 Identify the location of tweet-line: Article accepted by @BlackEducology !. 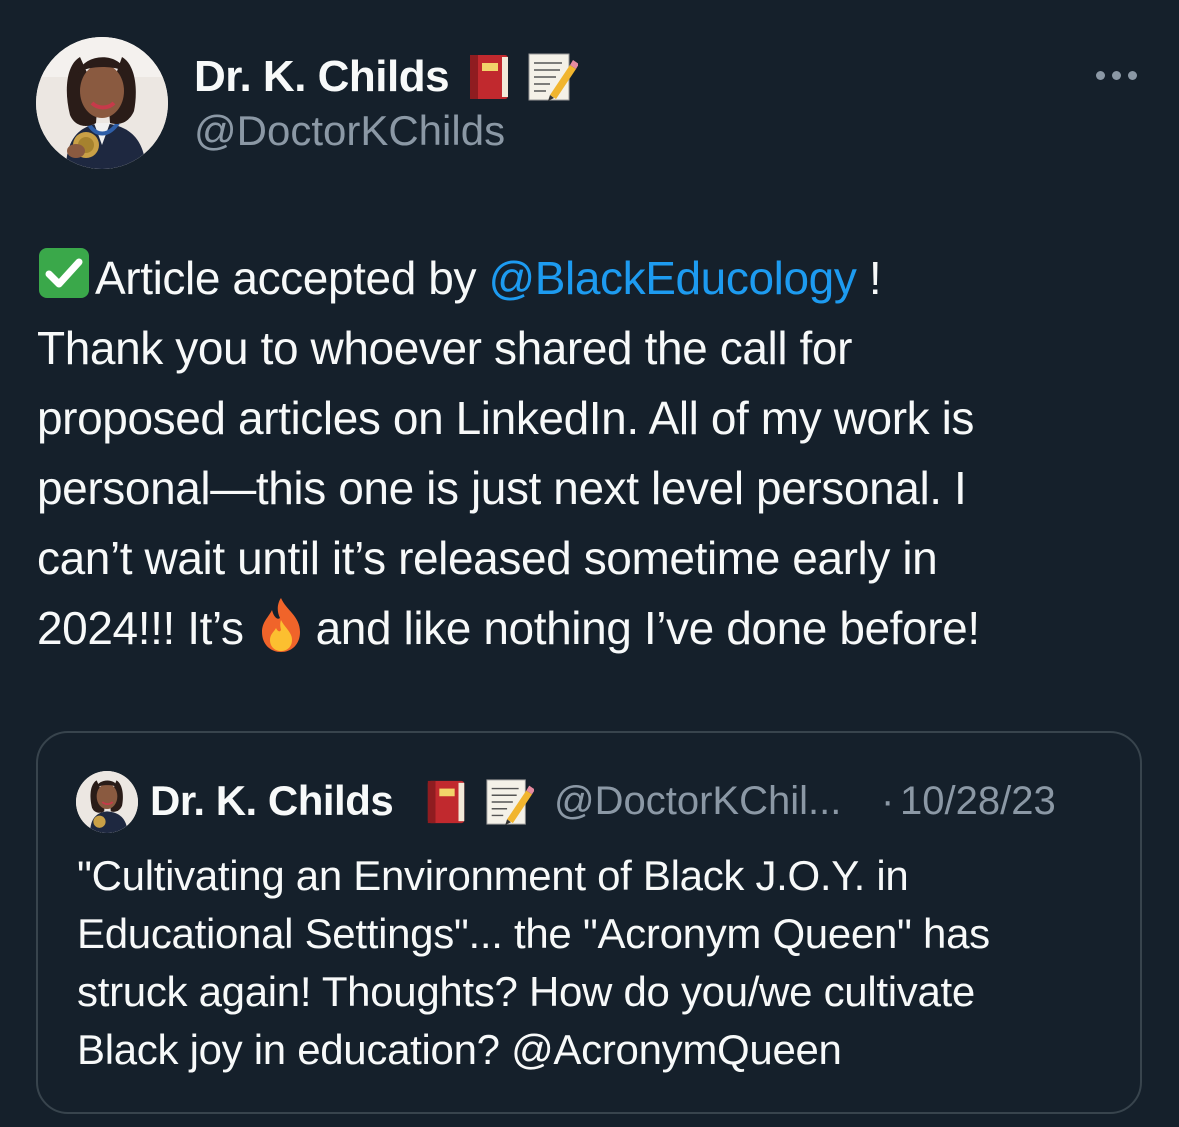
(592, 278).